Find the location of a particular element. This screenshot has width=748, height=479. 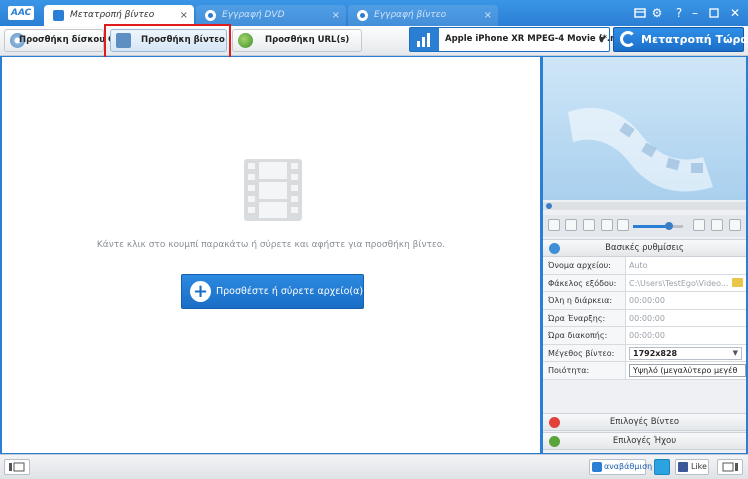

video-options-icon is located at coordinates (554, 422).